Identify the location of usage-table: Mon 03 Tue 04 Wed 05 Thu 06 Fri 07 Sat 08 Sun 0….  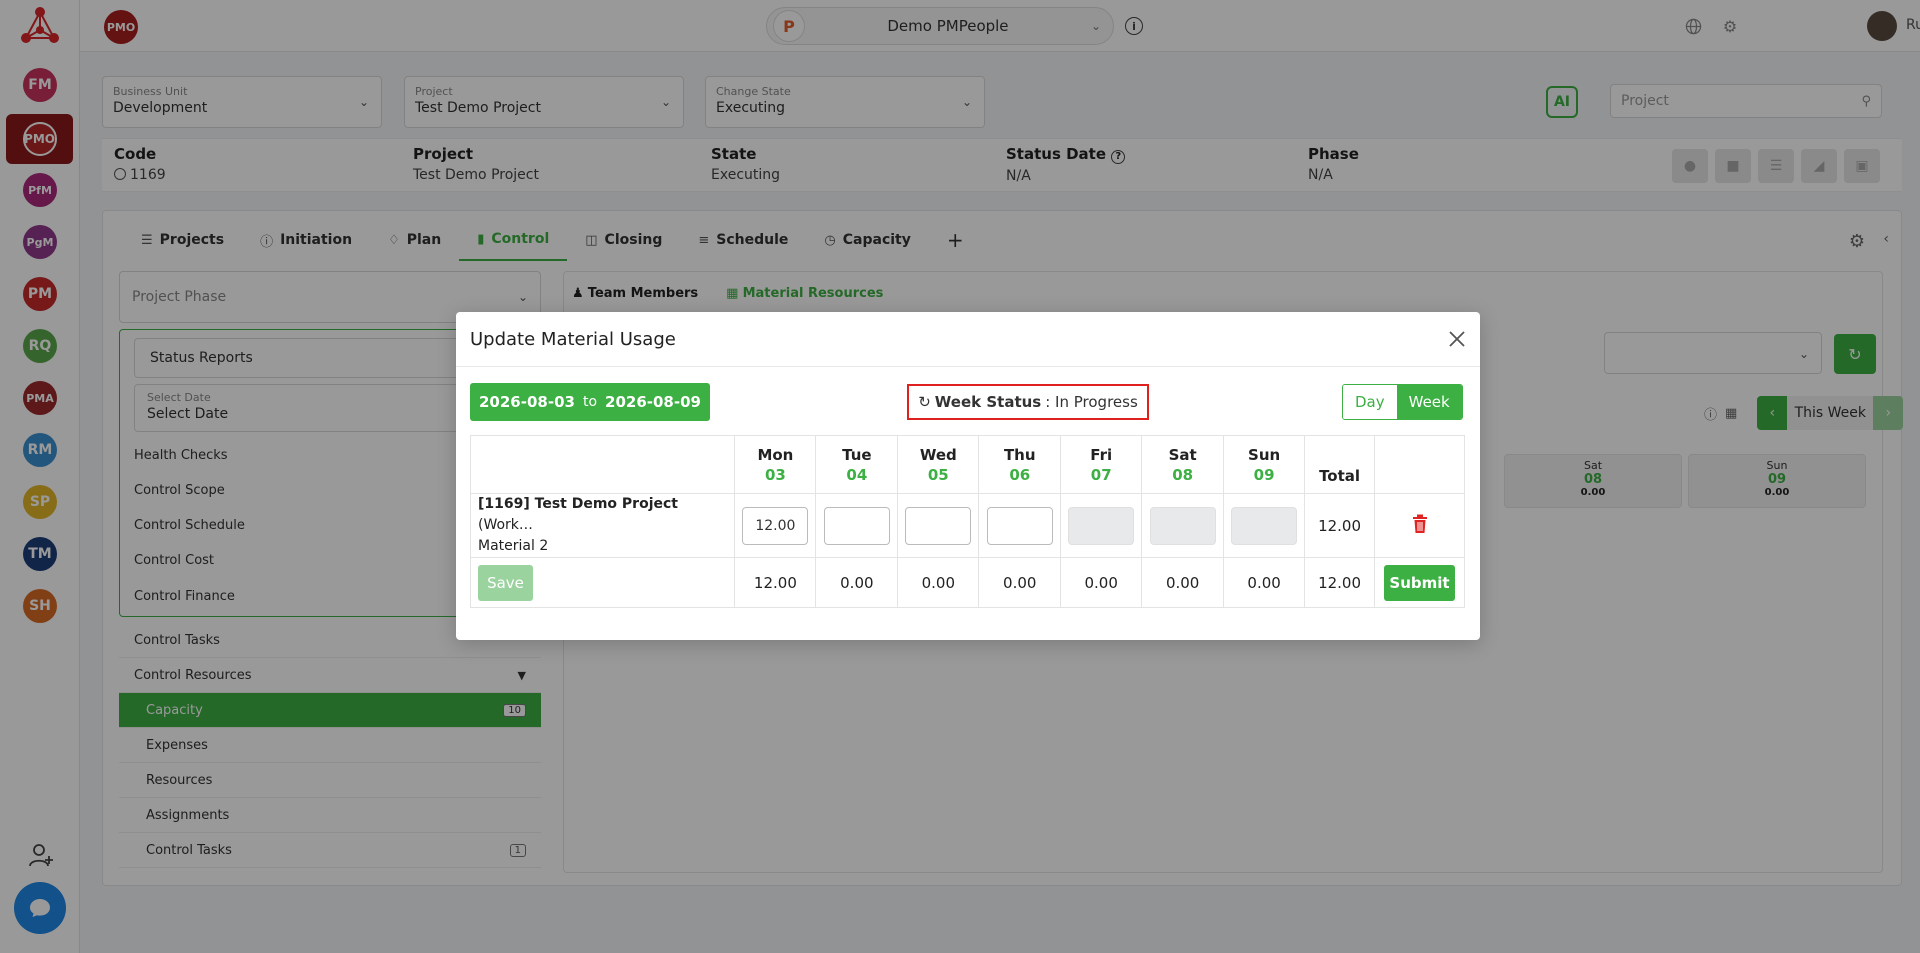
(967, 521).